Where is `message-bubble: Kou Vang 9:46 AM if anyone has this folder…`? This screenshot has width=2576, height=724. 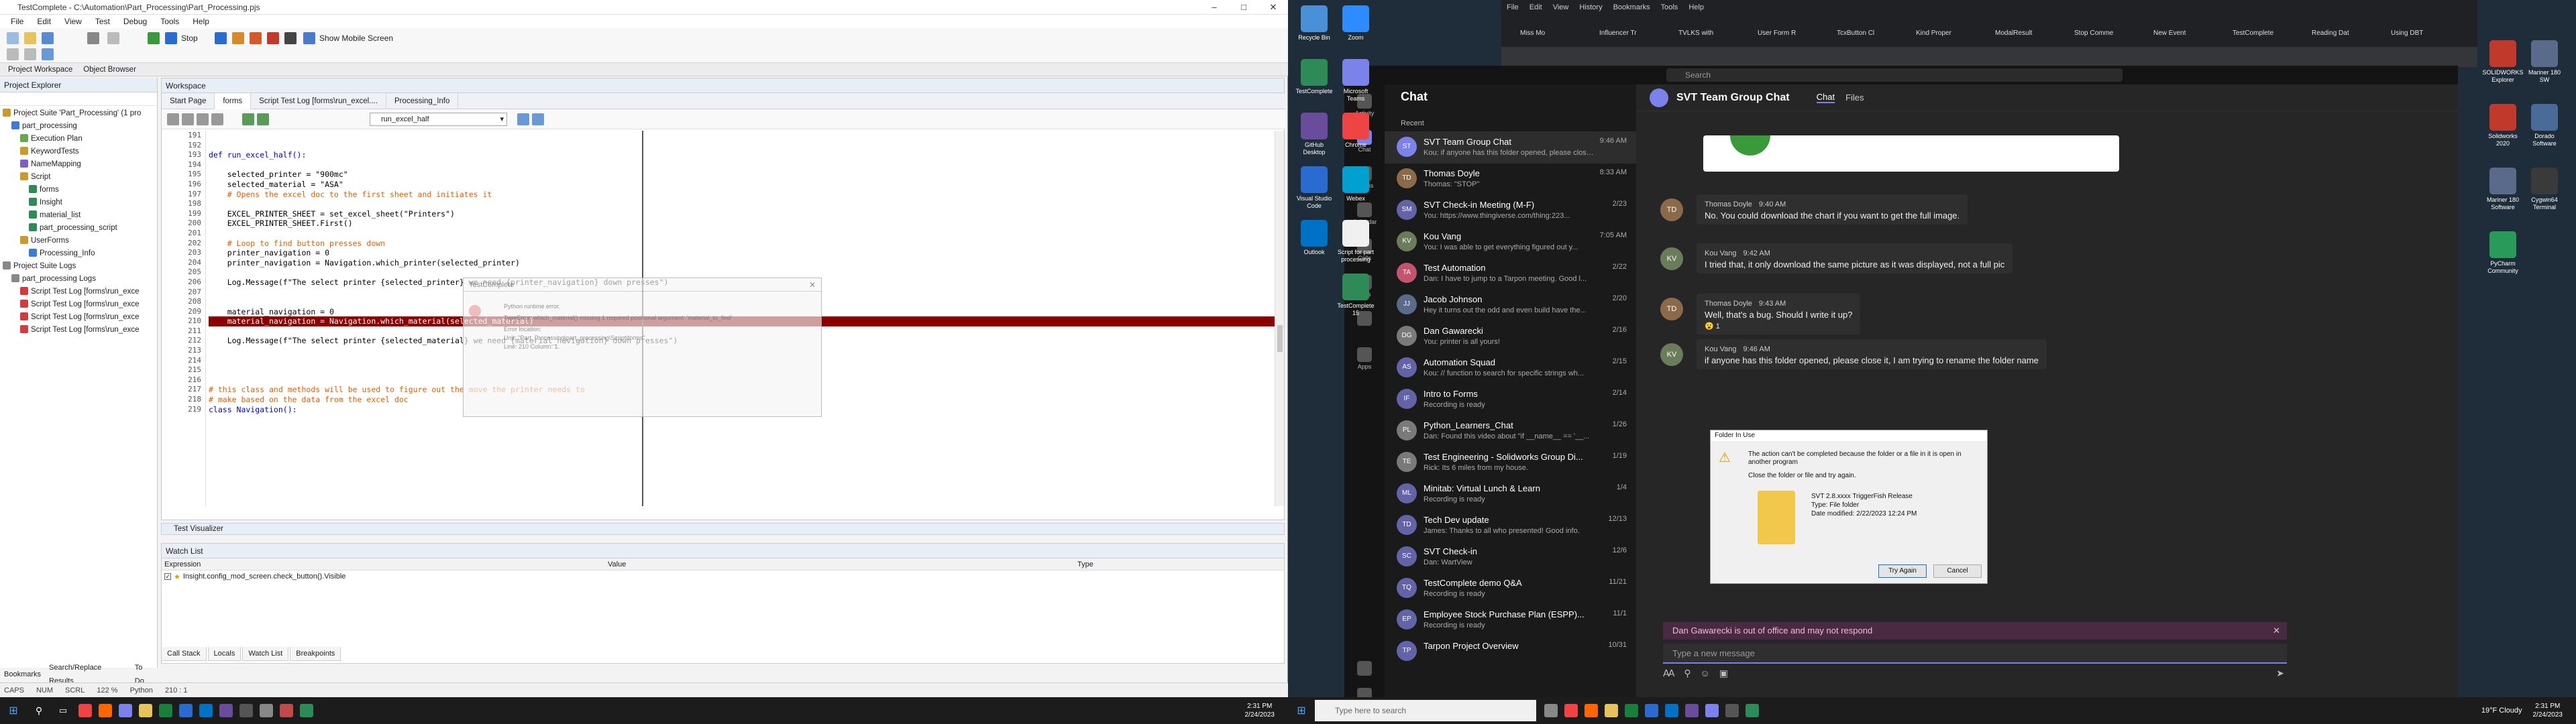
message-bubble: Kou Vang 9:46 AM if anyone has this folder… is located at coordinates (1872, 354).